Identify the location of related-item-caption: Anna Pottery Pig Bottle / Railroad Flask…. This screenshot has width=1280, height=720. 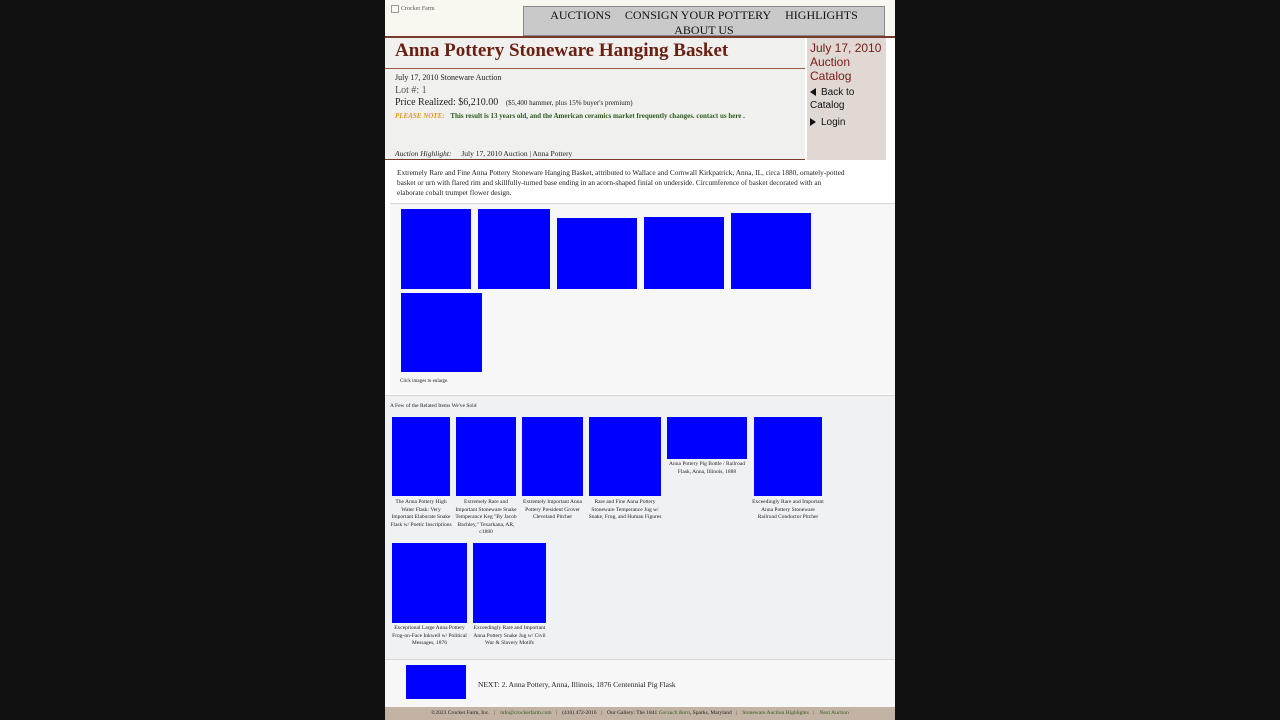
(707, 468).